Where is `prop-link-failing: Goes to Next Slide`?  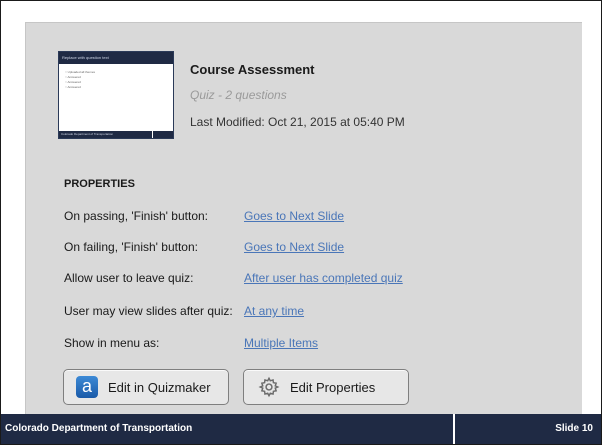 prop-link-failing: Goes to Next Slide is located at coordinates (294, 247).